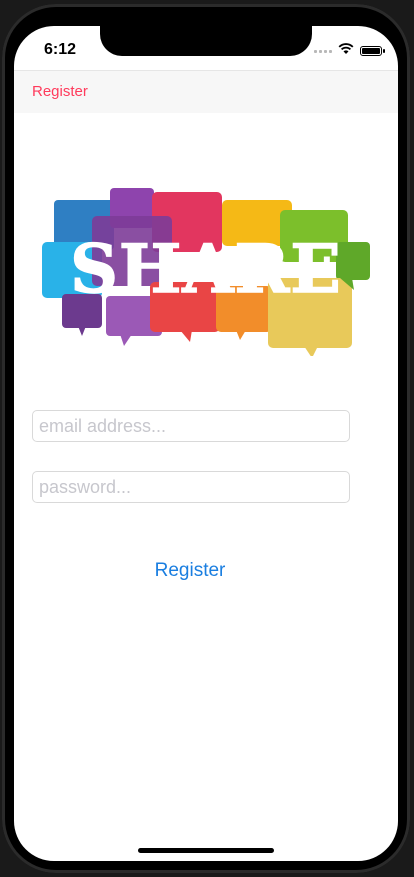 This screenshot has height=877, width=414. What do you see at coordinates (206, 850) in the screenshot?
I see `home-indicator` at bounding box center [206, 850].